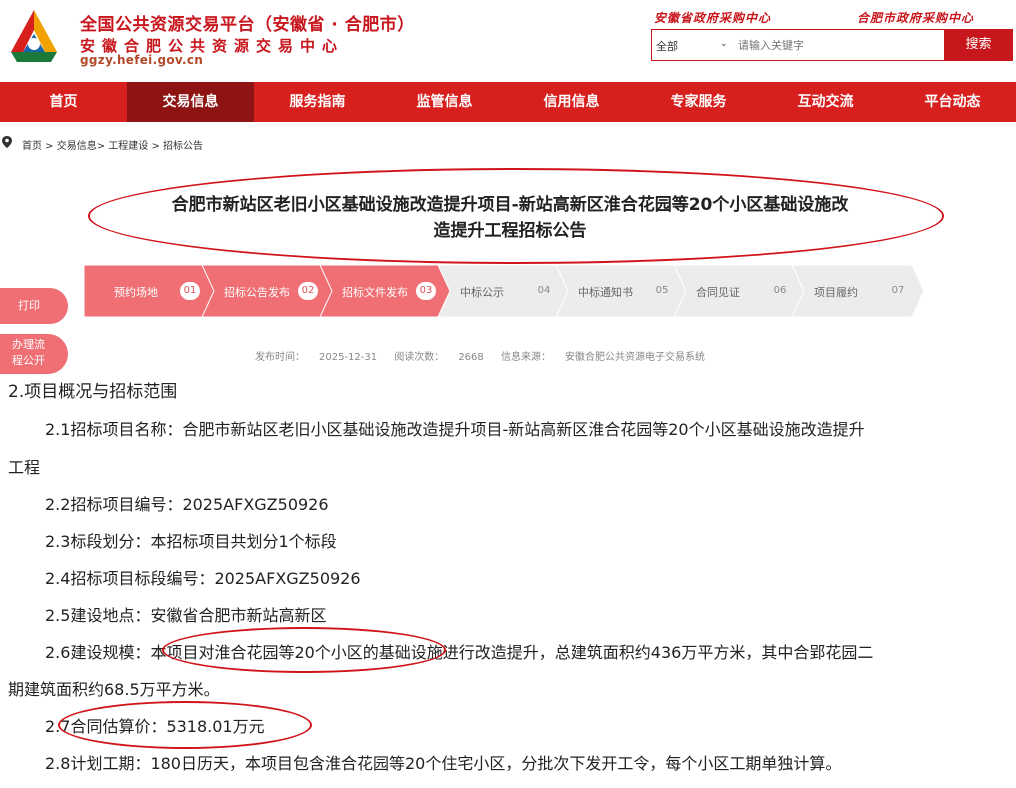 Image resolution: width=1016 pixels, height=788 pixels. I want to click on process-step-3: 招标文件发布 03, so click(386, 291).